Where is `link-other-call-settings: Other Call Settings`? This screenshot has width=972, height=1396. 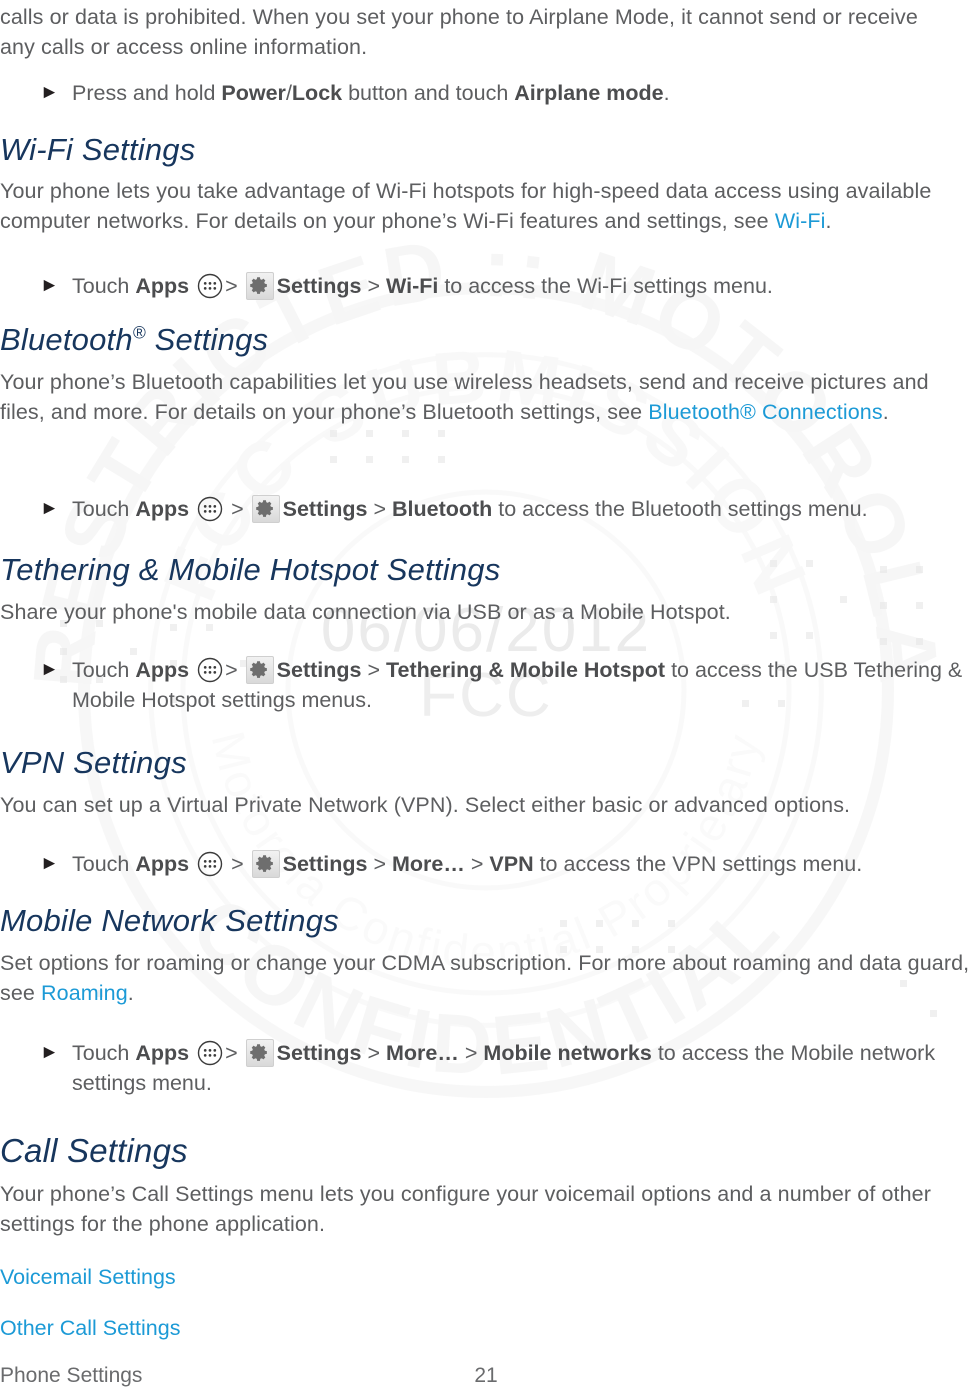 link-other-call-settings: Other Call Settings is located at coordinates (90, 1328).